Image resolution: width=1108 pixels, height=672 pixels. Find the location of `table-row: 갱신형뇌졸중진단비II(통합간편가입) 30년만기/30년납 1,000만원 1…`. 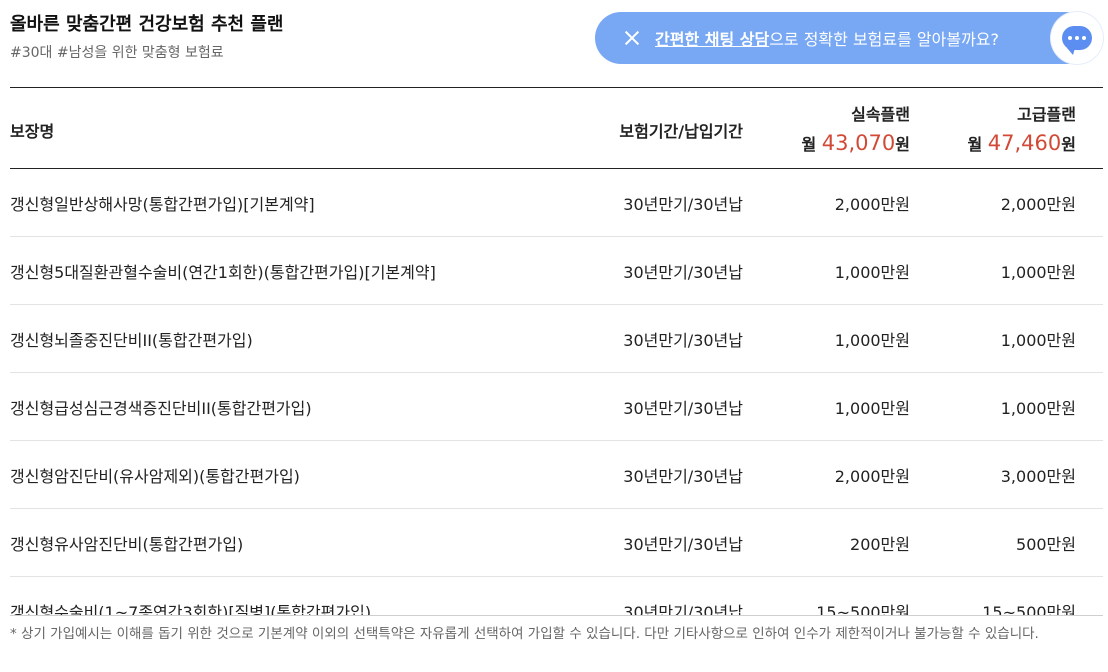

table-row: 갱신형뇌졸중진단비II(통합간편가입) 30년만기/30년납 1,000만원 1… is located at coordinates (556, 339).